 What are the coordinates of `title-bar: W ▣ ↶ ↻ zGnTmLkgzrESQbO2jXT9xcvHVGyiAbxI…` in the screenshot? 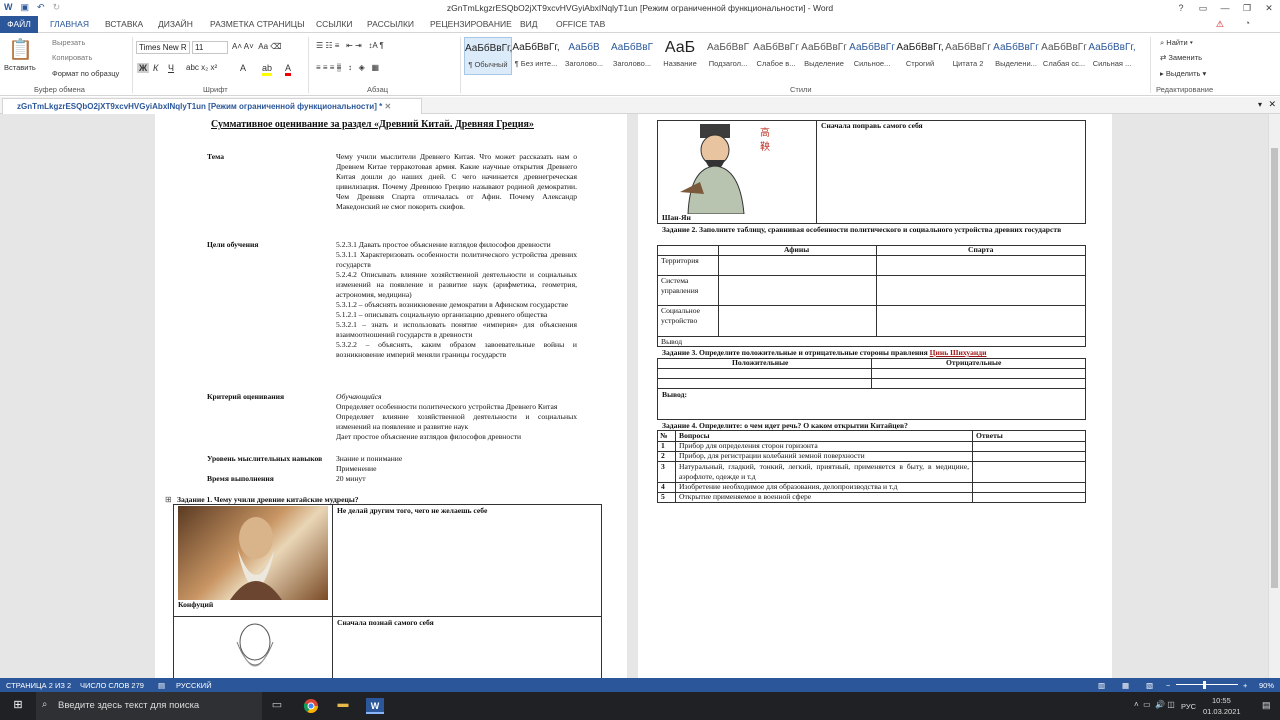 It's located at (640, 8).